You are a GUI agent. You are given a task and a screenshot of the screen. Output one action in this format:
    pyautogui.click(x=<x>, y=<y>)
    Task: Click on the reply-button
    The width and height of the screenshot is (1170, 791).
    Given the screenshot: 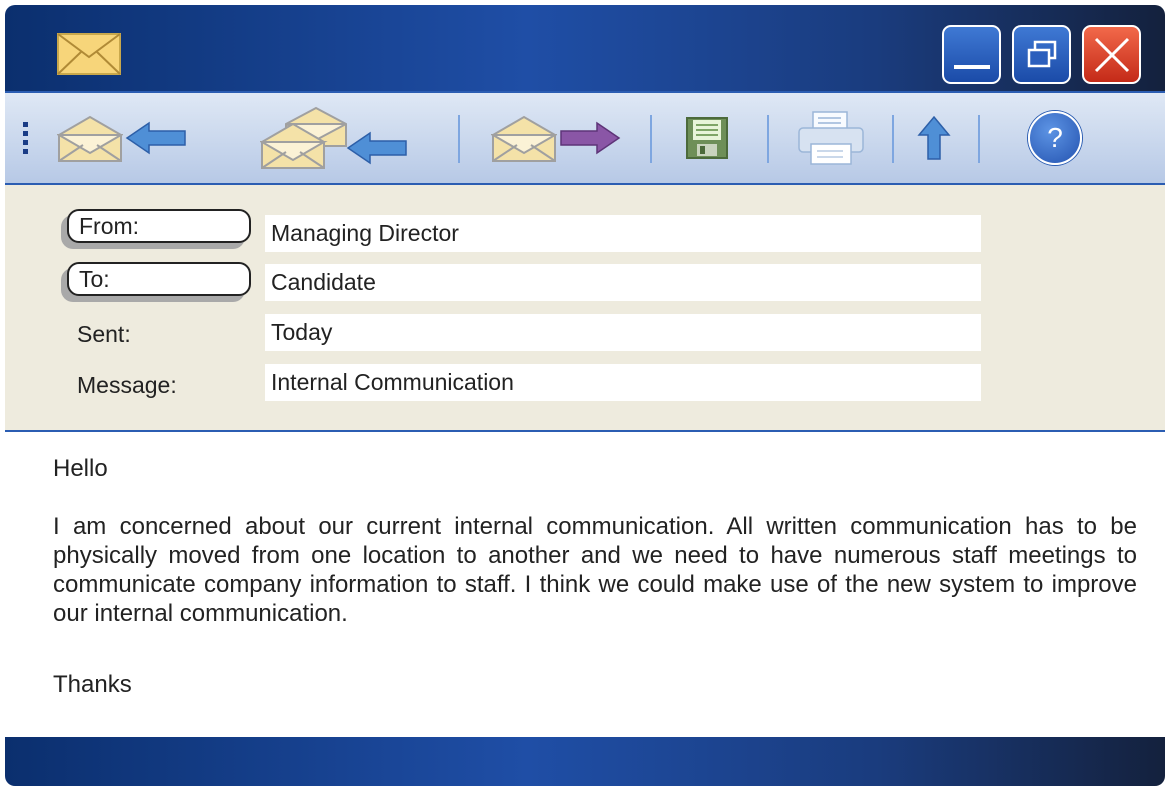 What is the action you would take?
    pyautogui.click(x=122, y=138)
    